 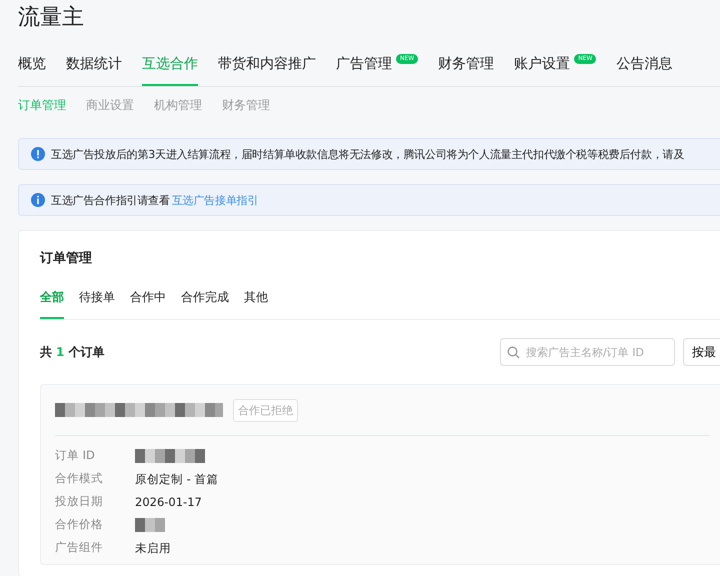 I want to click on field-value: 原创定制 - 首篇, so click(x=176, y=479).